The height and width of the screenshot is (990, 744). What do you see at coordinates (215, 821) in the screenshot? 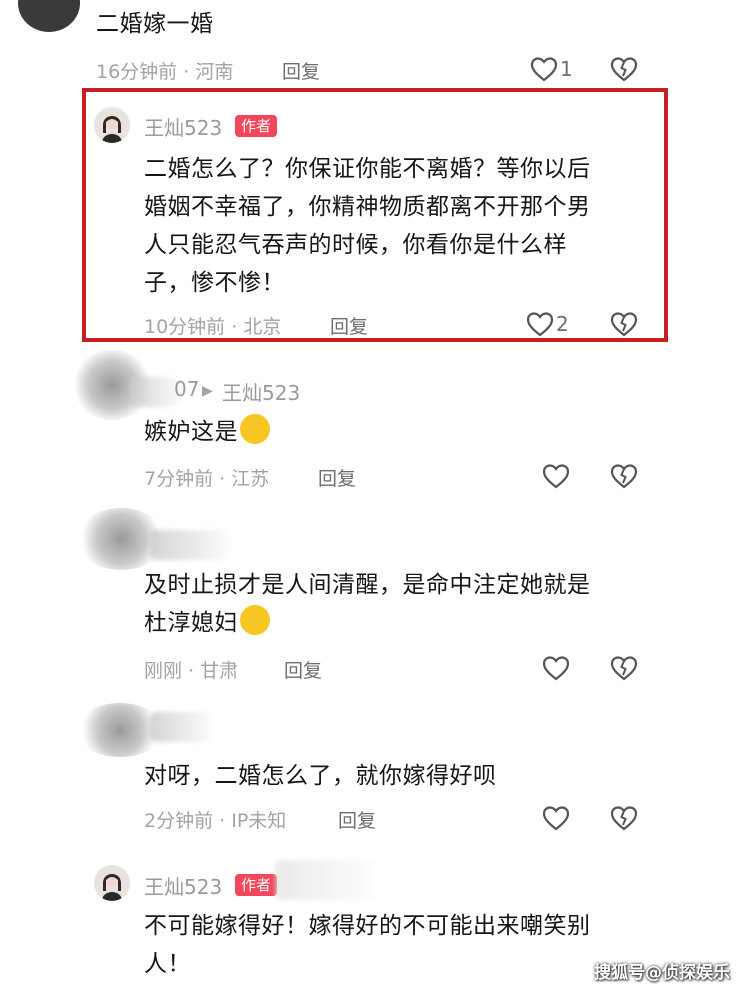
I see `comment-meta: 2分钟前 · IP未知` at bounding box center [215, 821].